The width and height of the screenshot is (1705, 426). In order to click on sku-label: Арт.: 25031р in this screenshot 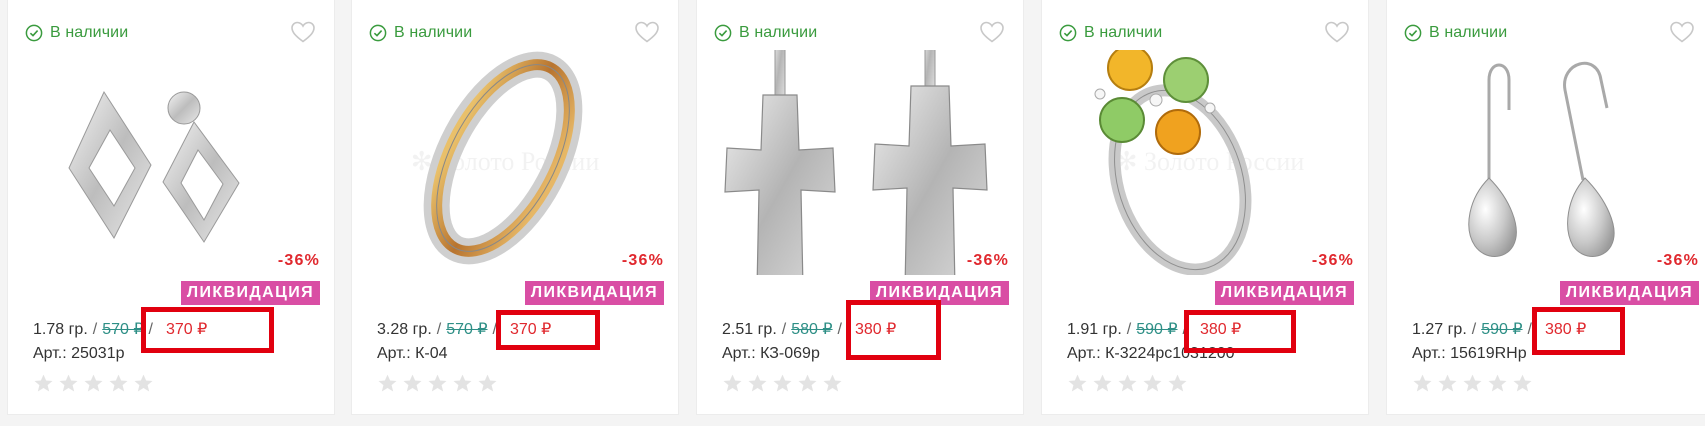, I will do `click(79, 353)`.